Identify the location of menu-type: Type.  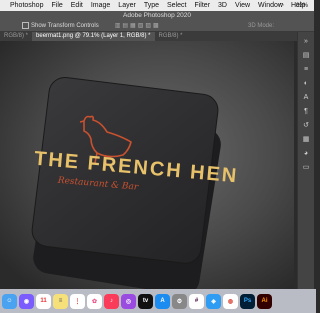
(151, 5).